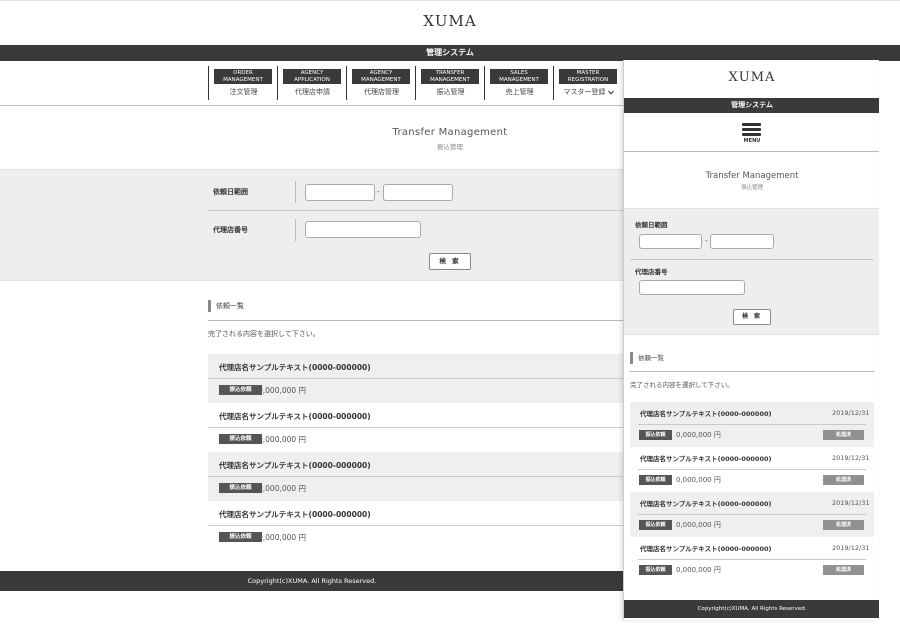  What do you see at coordinates (312, 92) in the screenshot?
I see `nav-item-ja-label: 代理店申請` at bounding box center [312, 92].